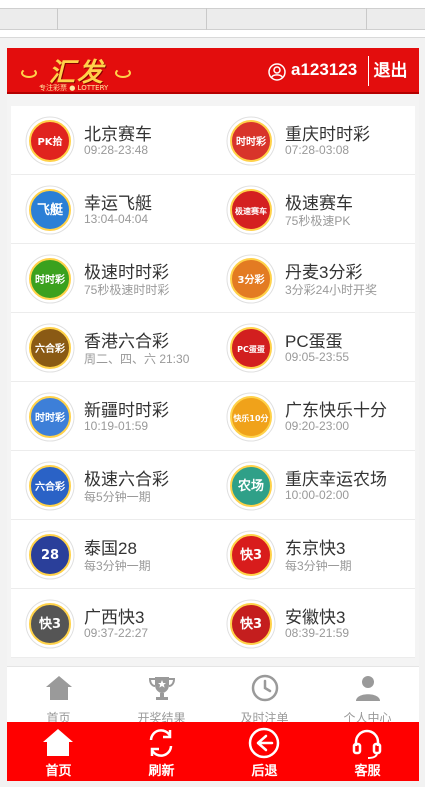 This screenshot has width=425, height=787. I want to click on speed-ssc-icon: 时时彩, so click(50, 279).